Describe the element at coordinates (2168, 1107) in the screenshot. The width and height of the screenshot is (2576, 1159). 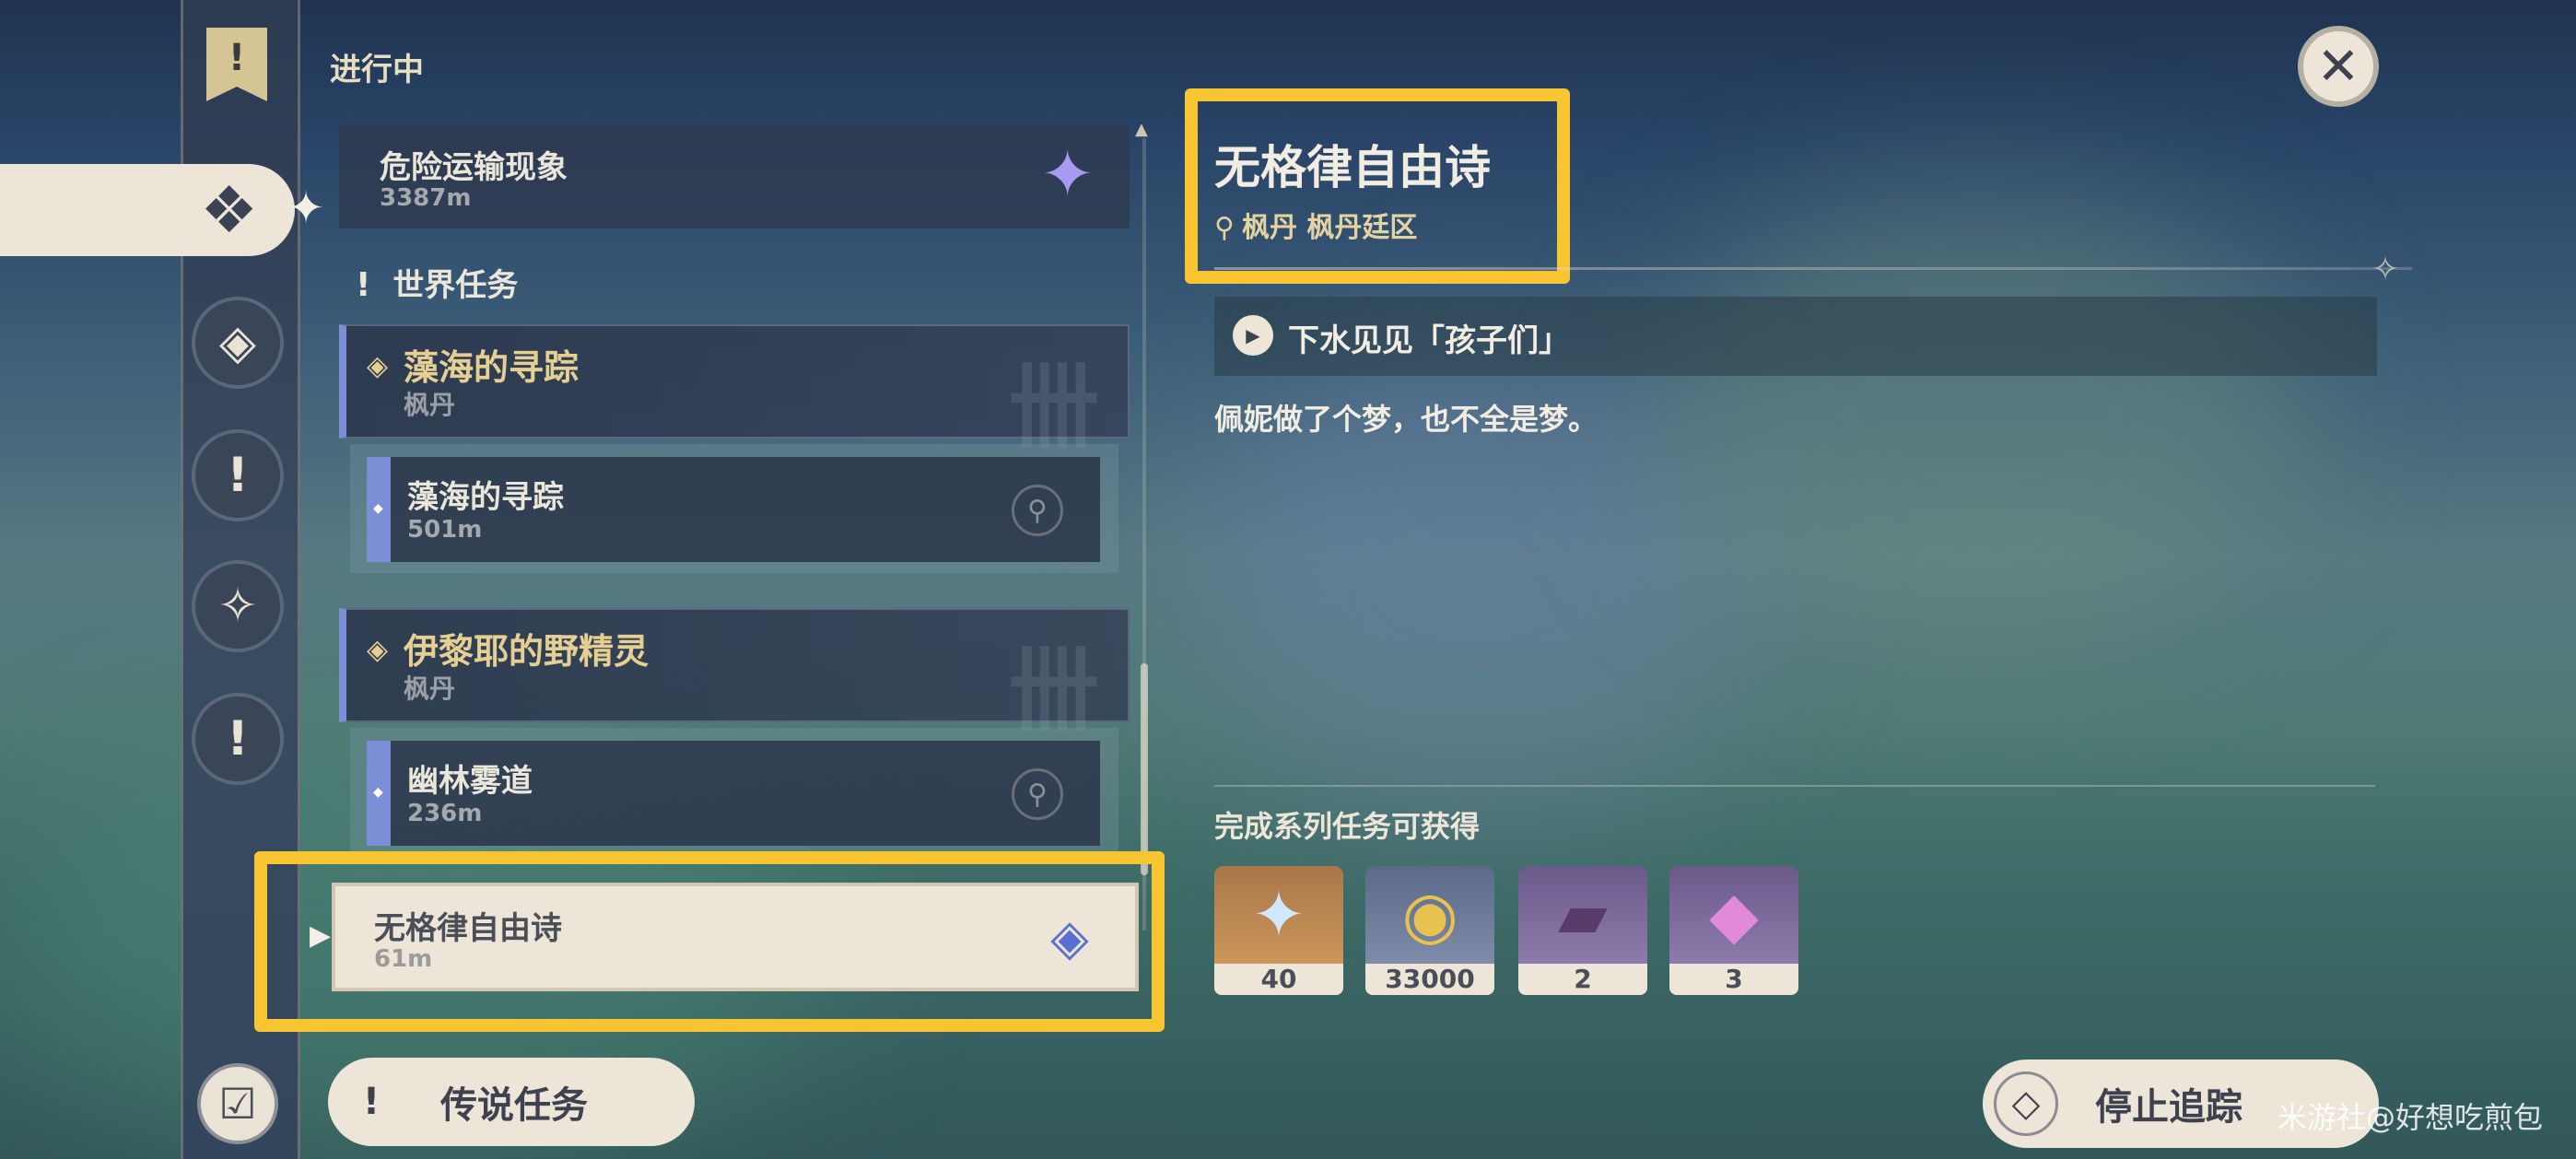
I see `stop-tracking-label: 停止追踪` at that location.